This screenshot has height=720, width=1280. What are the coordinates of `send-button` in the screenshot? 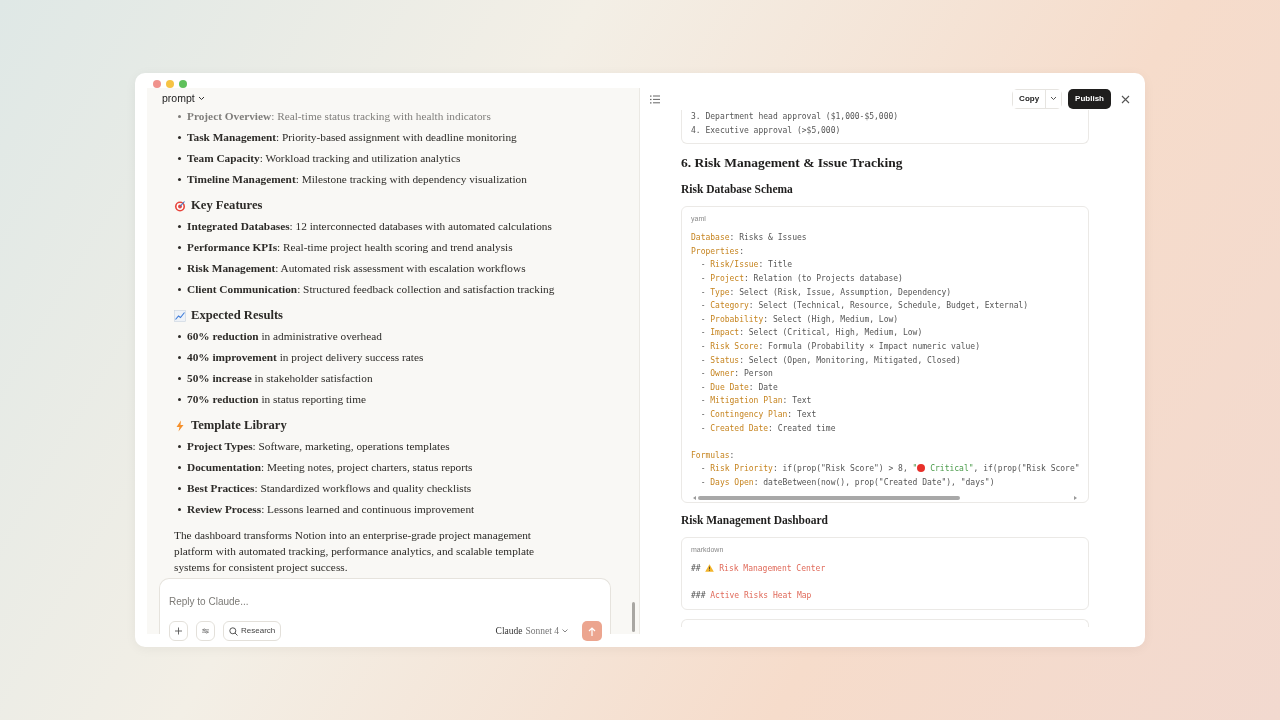 It's located at (592, 631).